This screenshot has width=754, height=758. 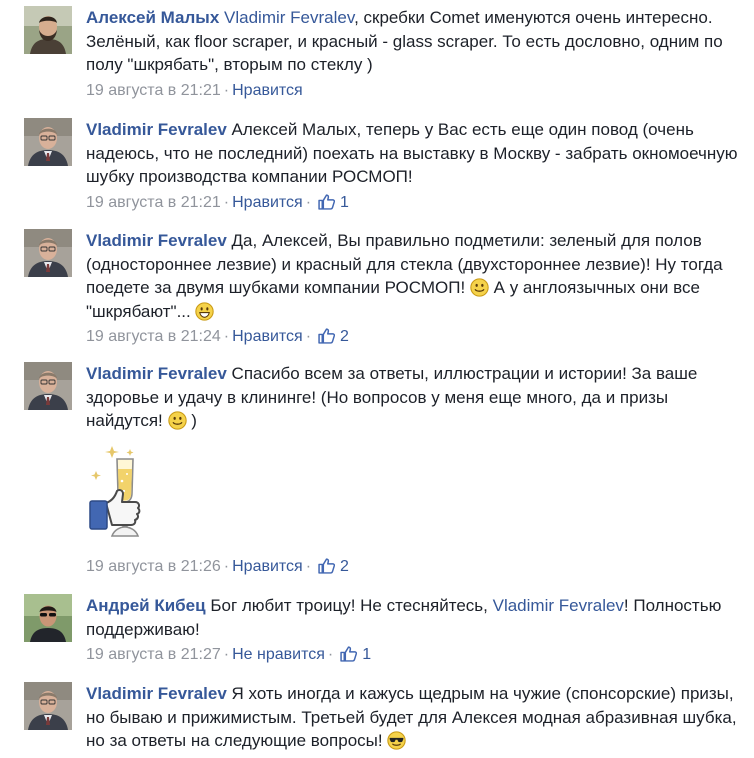 I want to click on comment-author: Андрей Кибец, so click(x=146, y=605).